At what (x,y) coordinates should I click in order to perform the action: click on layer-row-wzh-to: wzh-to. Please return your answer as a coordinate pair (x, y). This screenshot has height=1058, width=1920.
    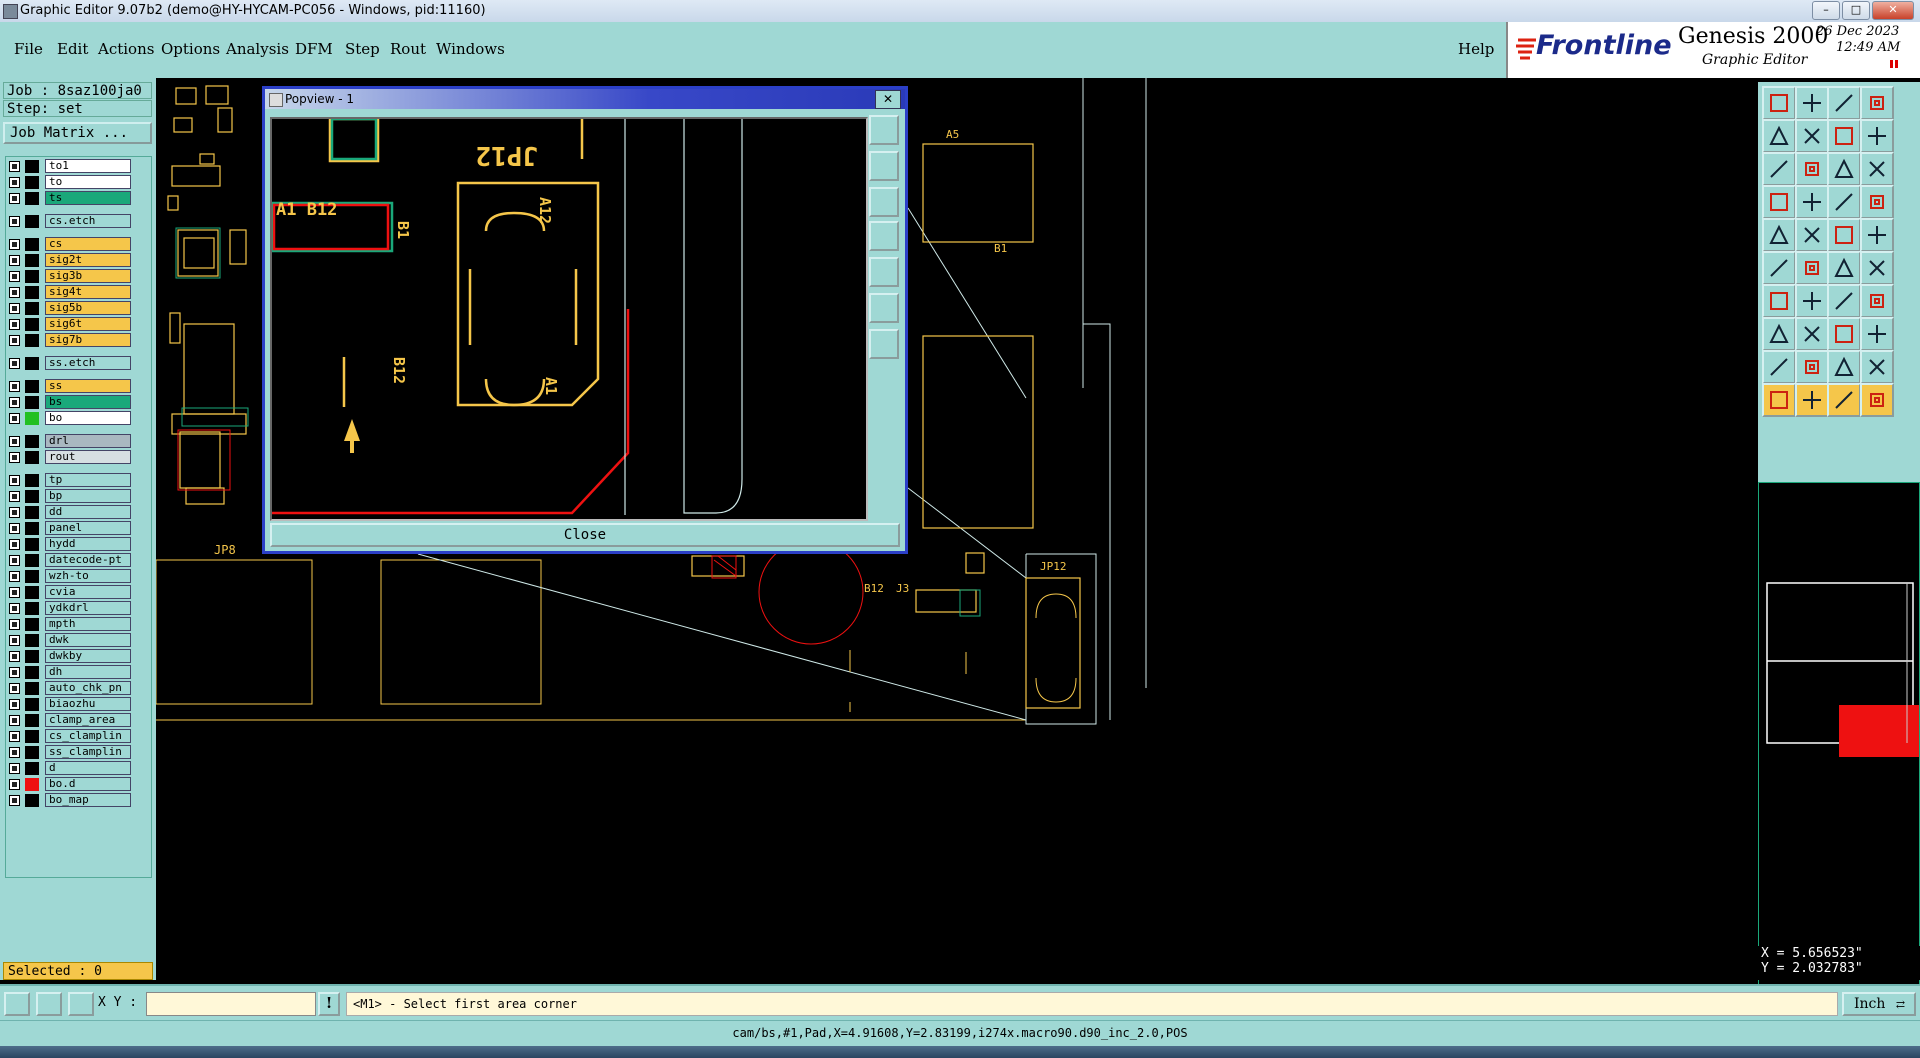
    Looking at the image, I should click on (70, 576).